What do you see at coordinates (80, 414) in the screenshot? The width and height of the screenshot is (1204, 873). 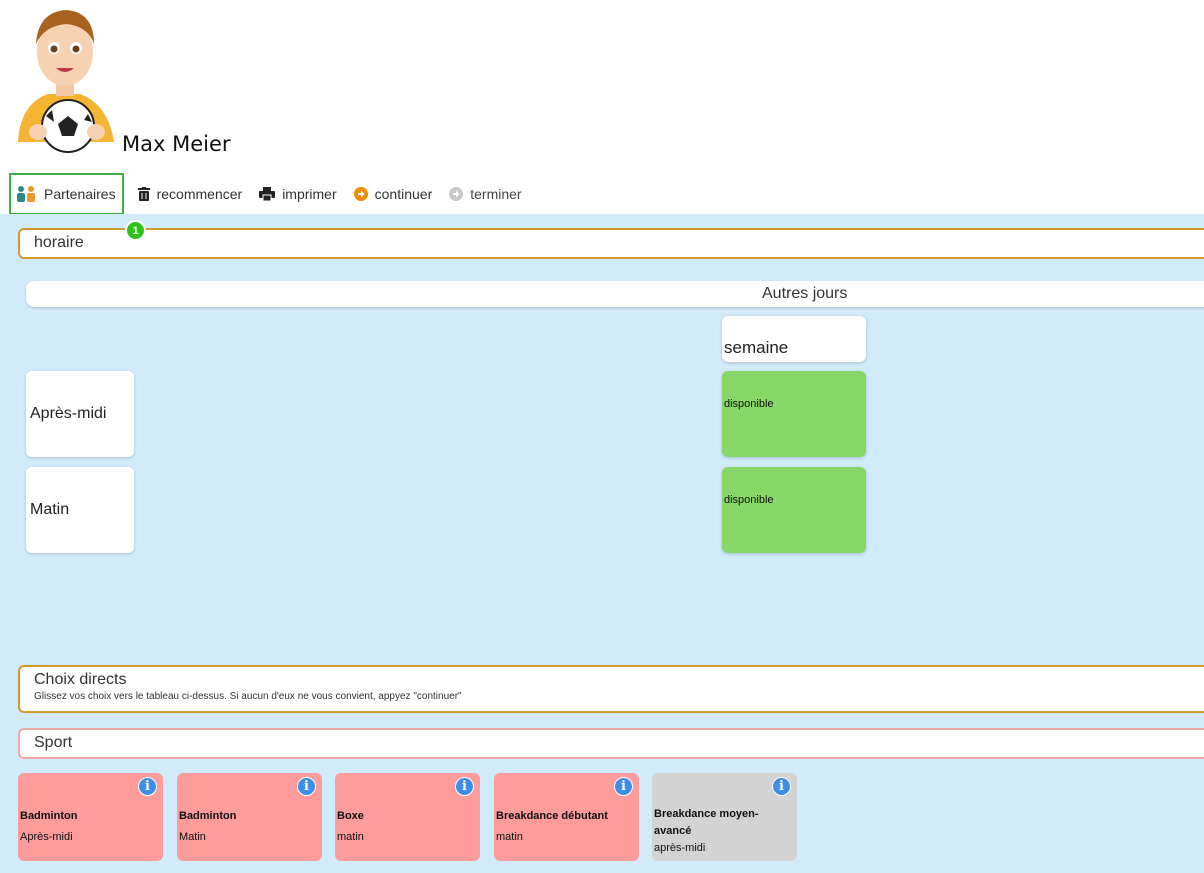 I see `row-header-afternoon: Après-midi` at bounding box center [80, 414].